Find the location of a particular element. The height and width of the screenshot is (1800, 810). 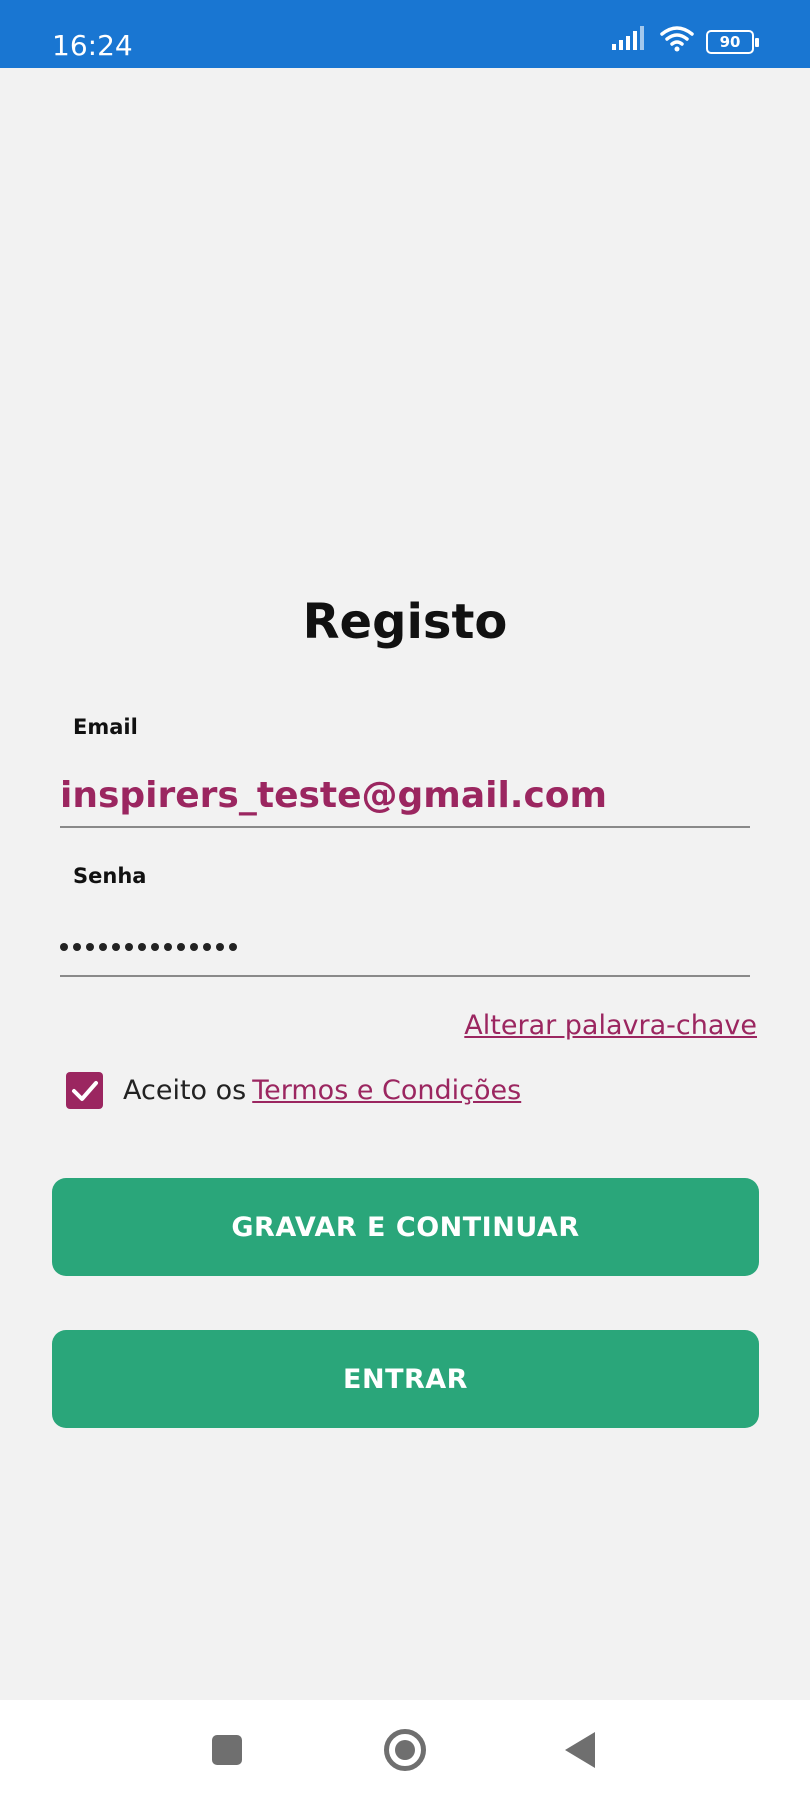

battery-icon: 90 is located at coordinates (732, 41).